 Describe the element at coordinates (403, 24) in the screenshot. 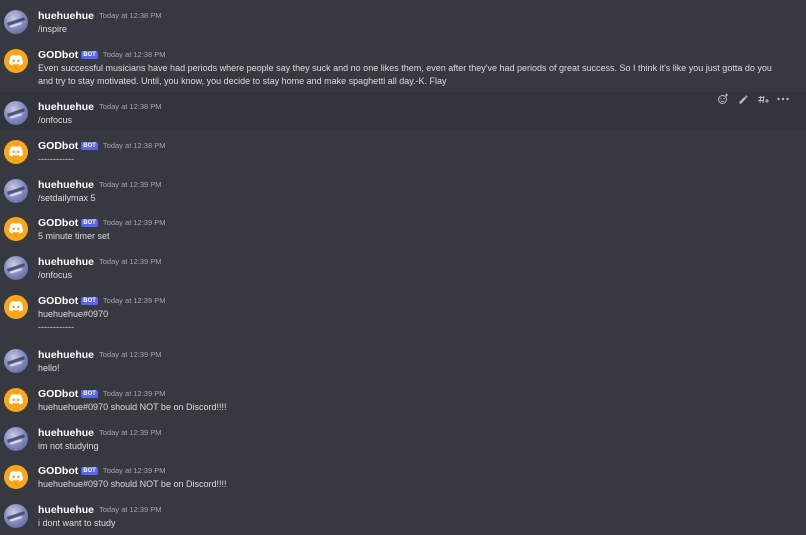

I see `message: huehuehue Today at 12:38 PM /inspire` at that location.